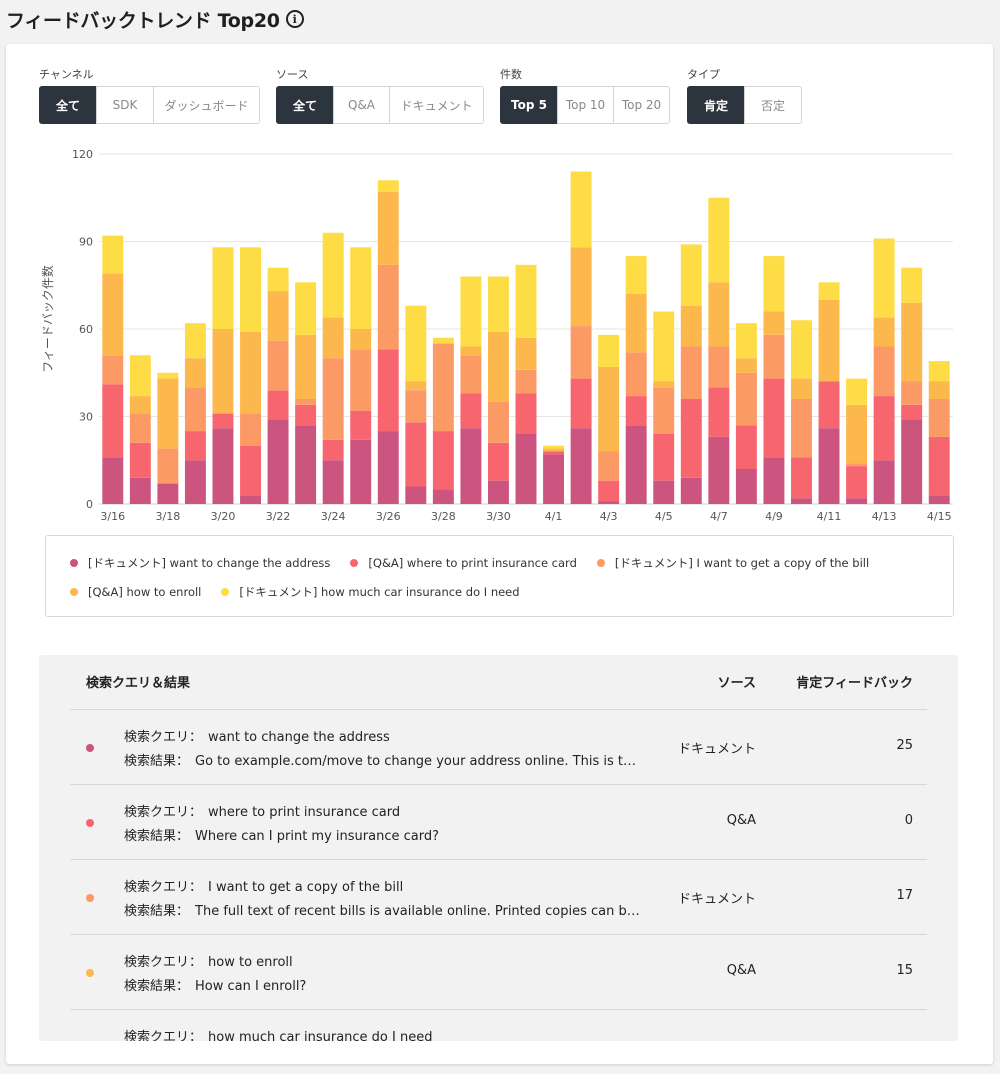  What do you see at coordinates (609, 516) in the screenshot?
I see `x-tick-label: 4/3` at bounding box center [609, 516].